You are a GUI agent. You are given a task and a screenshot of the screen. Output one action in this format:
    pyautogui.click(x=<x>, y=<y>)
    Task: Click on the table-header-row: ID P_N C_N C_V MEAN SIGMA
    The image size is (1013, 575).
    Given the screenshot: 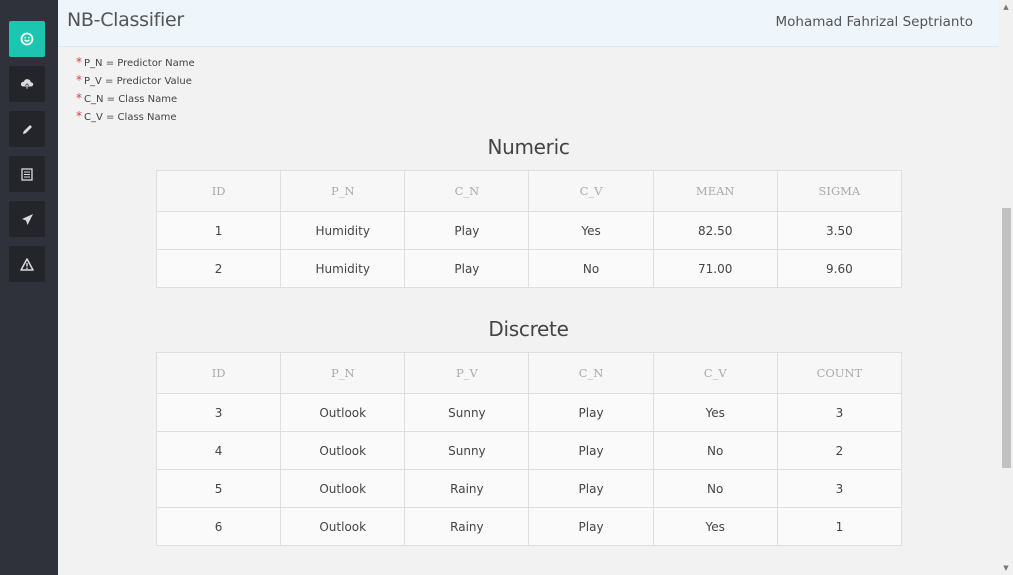 What is the action you would take?
    pyautogui.click(x=529, y=191)
    